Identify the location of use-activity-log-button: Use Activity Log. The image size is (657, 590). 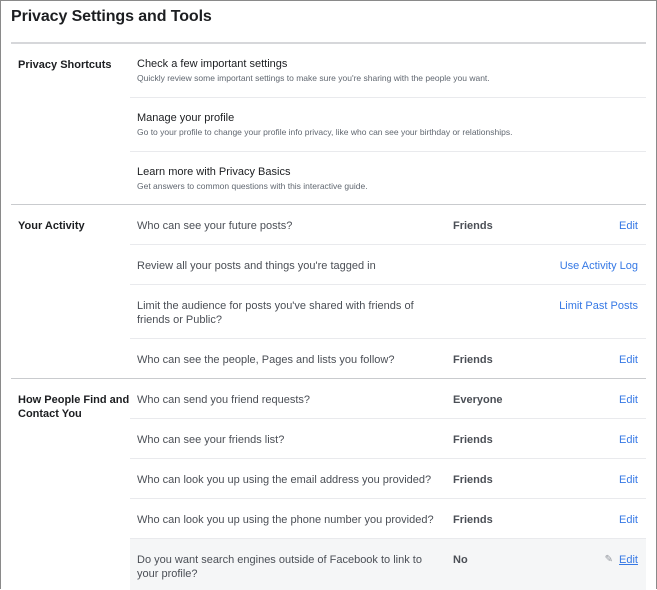
(599, 266).